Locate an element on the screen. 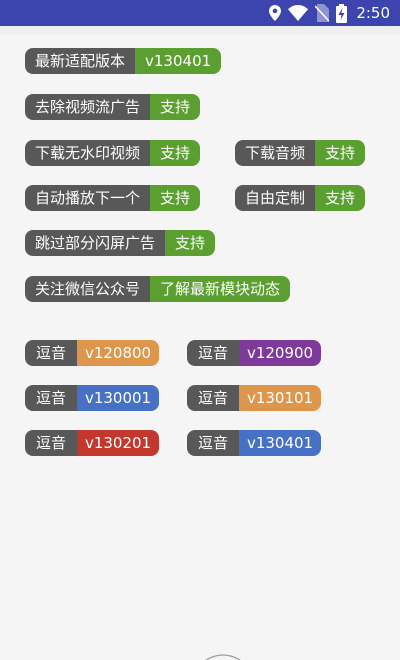 The width and height of the screenshot is (400, 660). version-badge: 逗音 v130401 is located at coordinates (254, 443).